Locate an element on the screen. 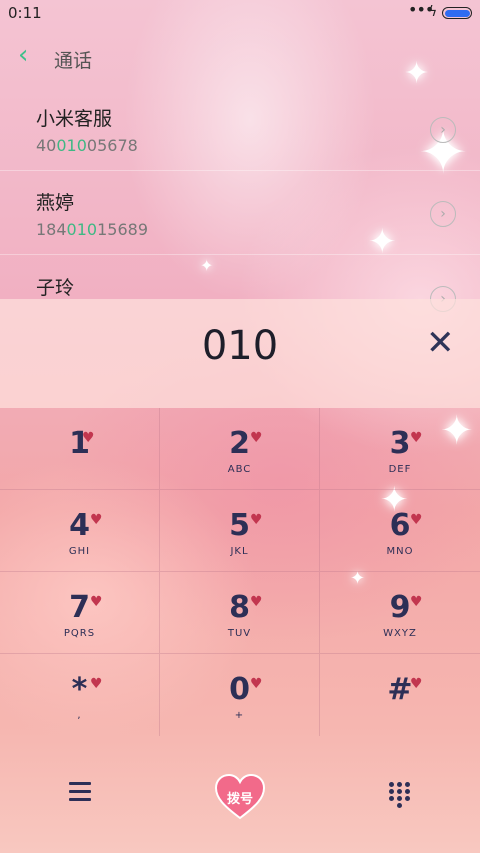 The image size is (480, 853). page-title: 通话 is located at coordinates (73, 61).